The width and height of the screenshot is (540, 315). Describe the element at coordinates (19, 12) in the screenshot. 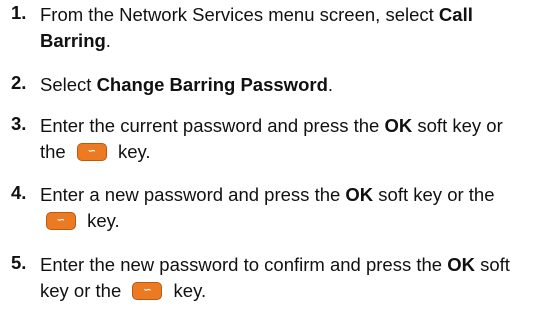

I see `step-number: 1.` at that location.